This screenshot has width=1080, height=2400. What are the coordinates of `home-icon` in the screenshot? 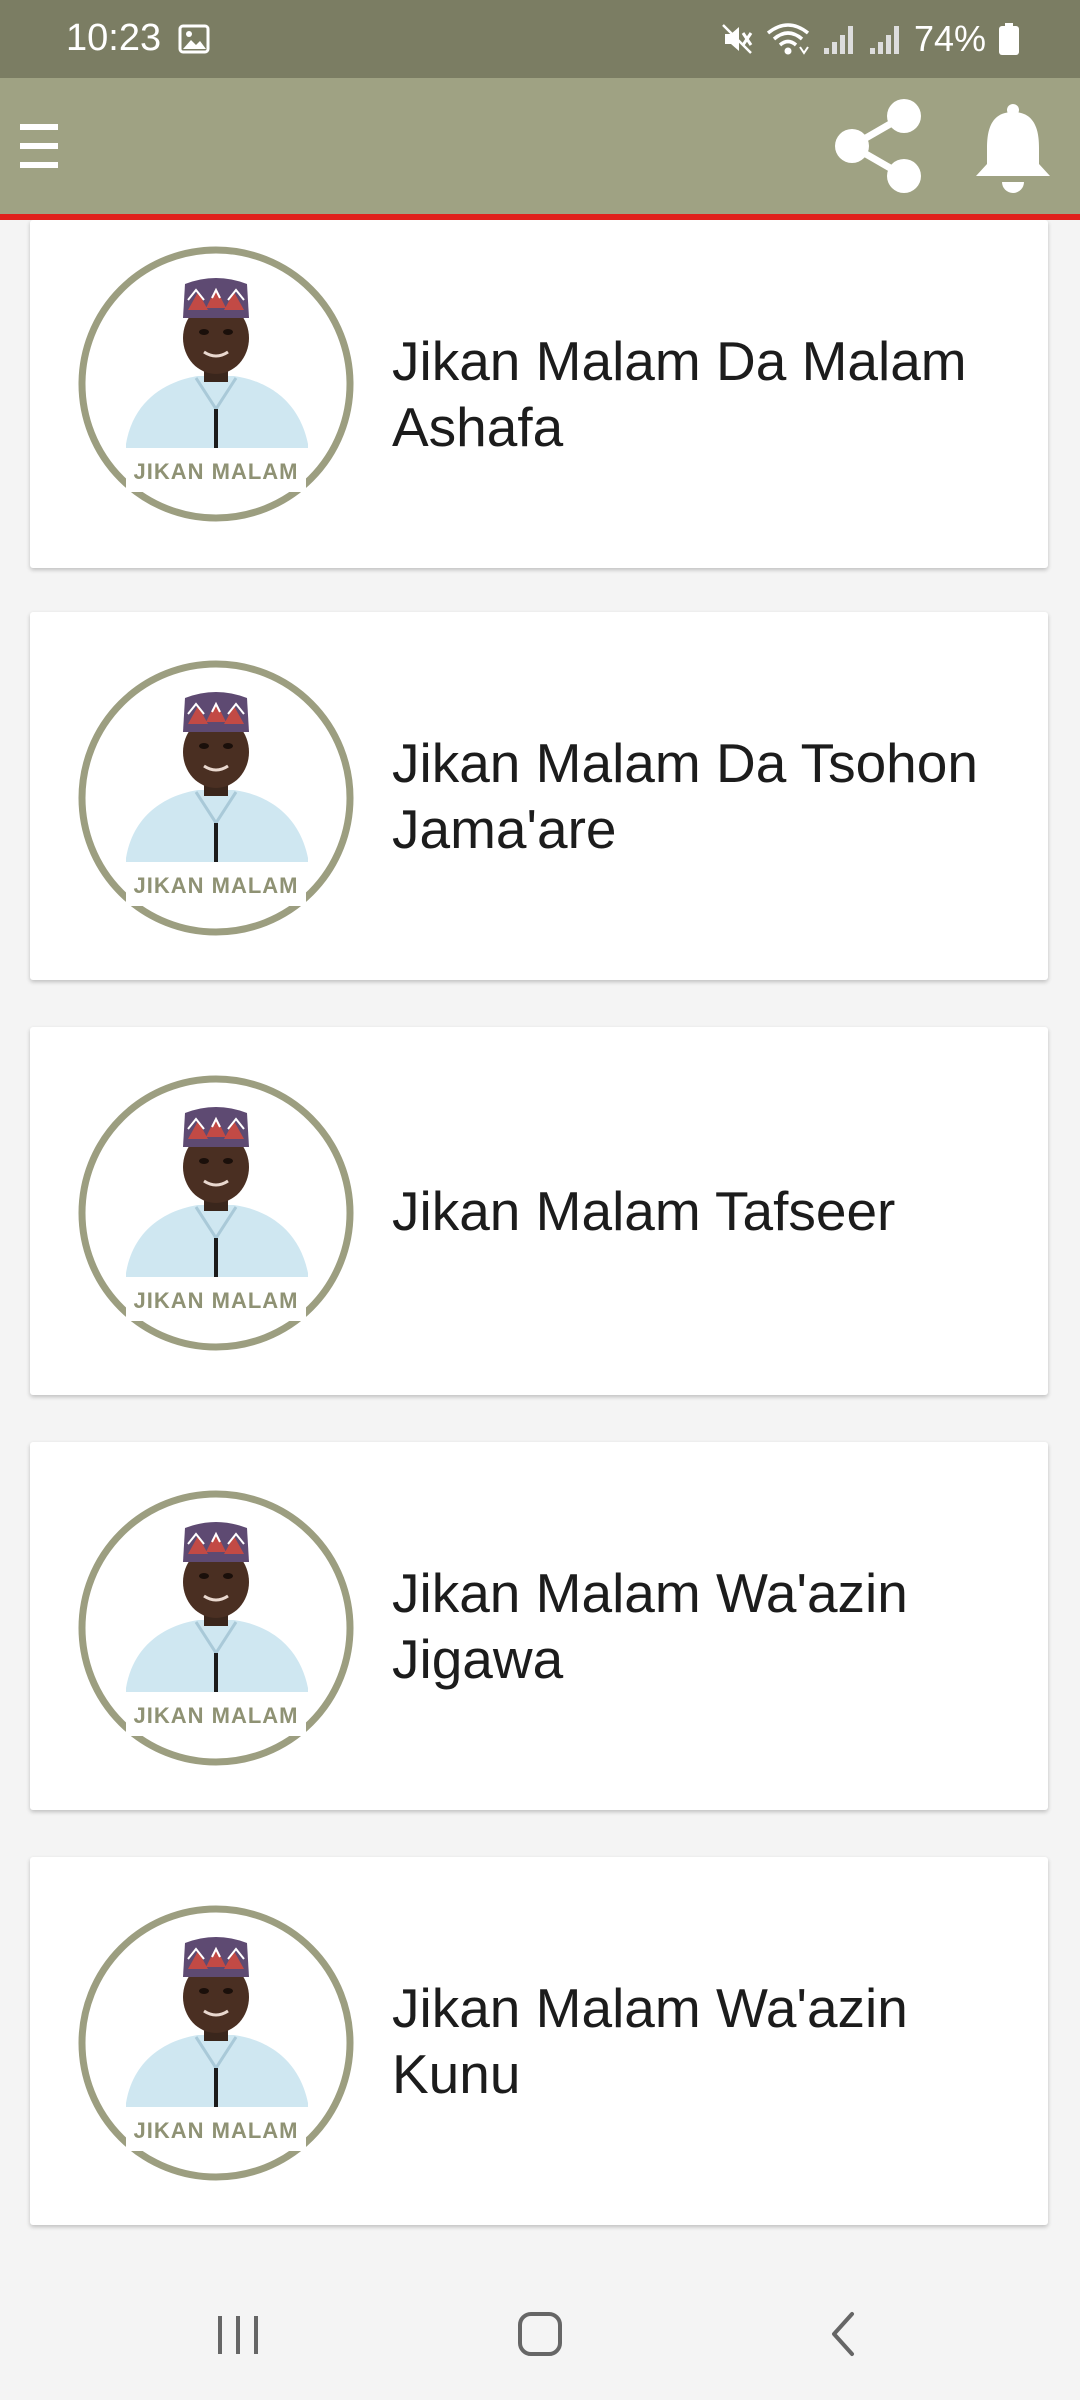 It's located at (540, 2334).